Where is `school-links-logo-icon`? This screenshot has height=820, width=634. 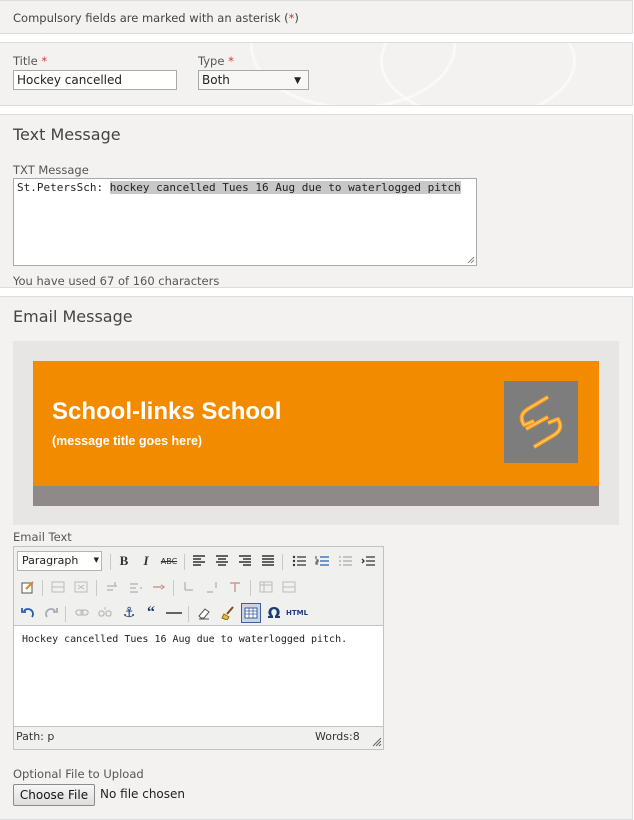
school-links-logo-icon is located at coordinates (541, 422).